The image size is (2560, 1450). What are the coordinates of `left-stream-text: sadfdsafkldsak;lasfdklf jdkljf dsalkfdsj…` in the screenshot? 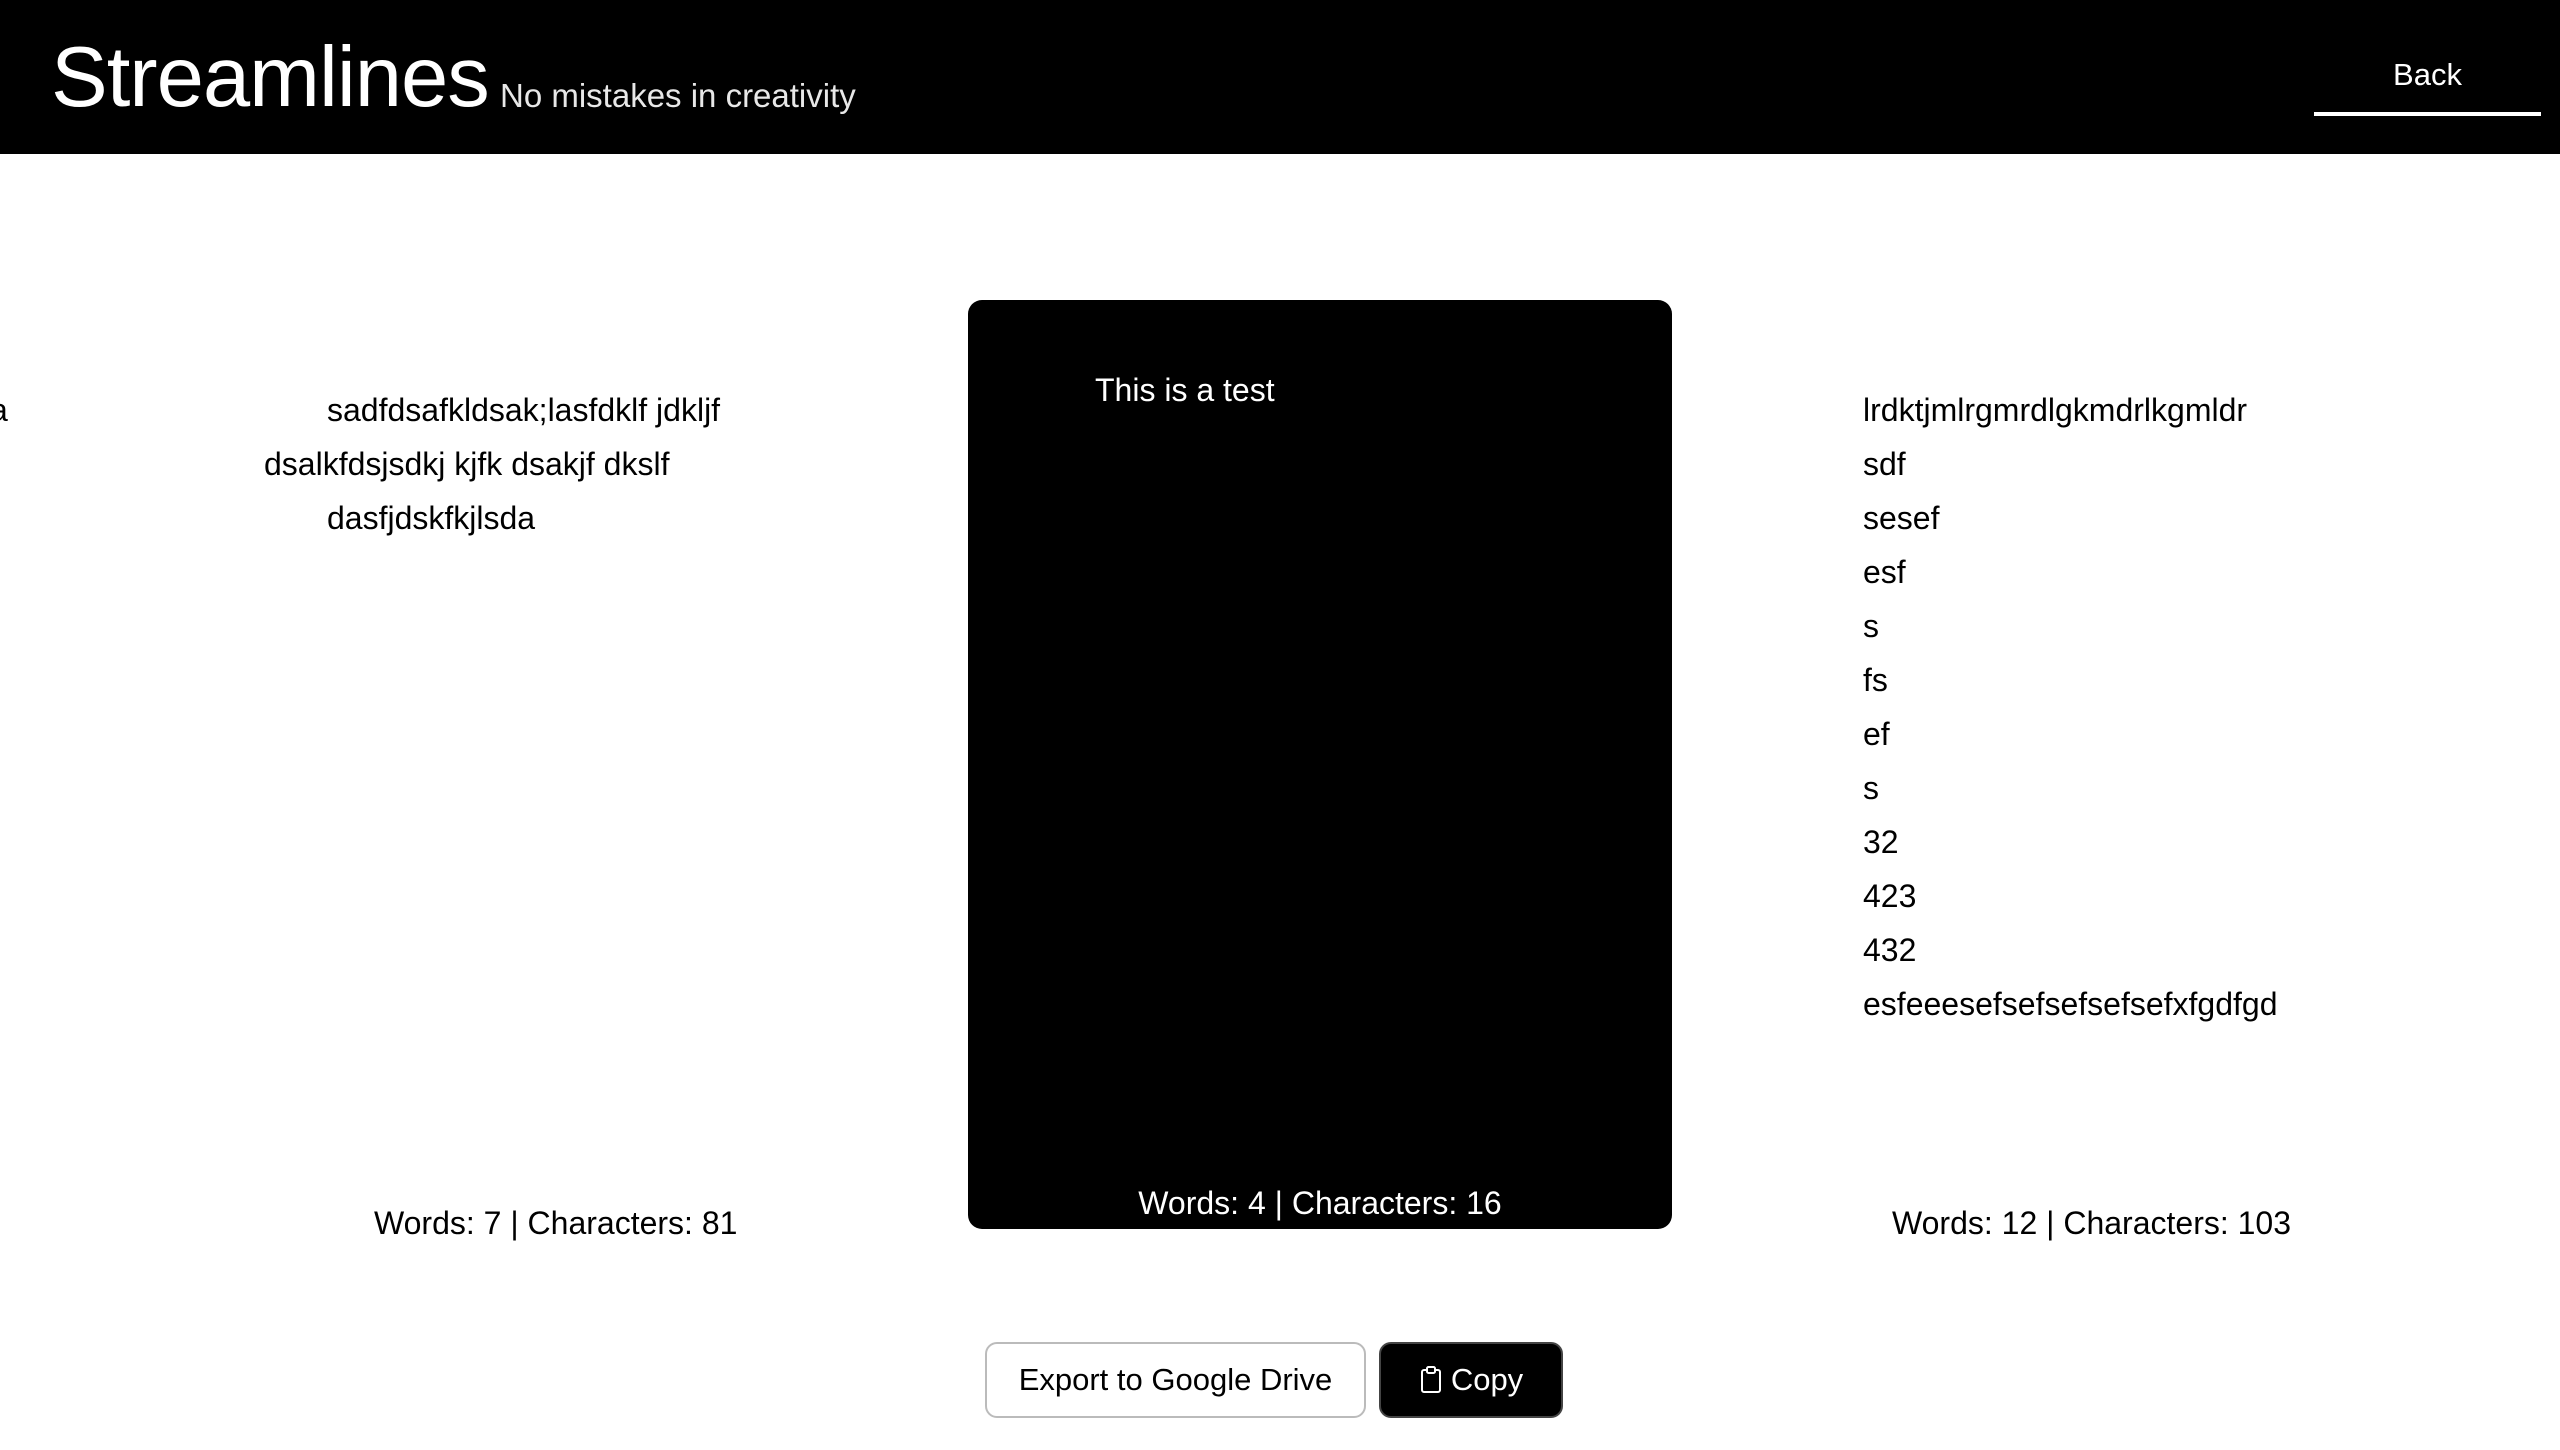 It's located at (450, 464).